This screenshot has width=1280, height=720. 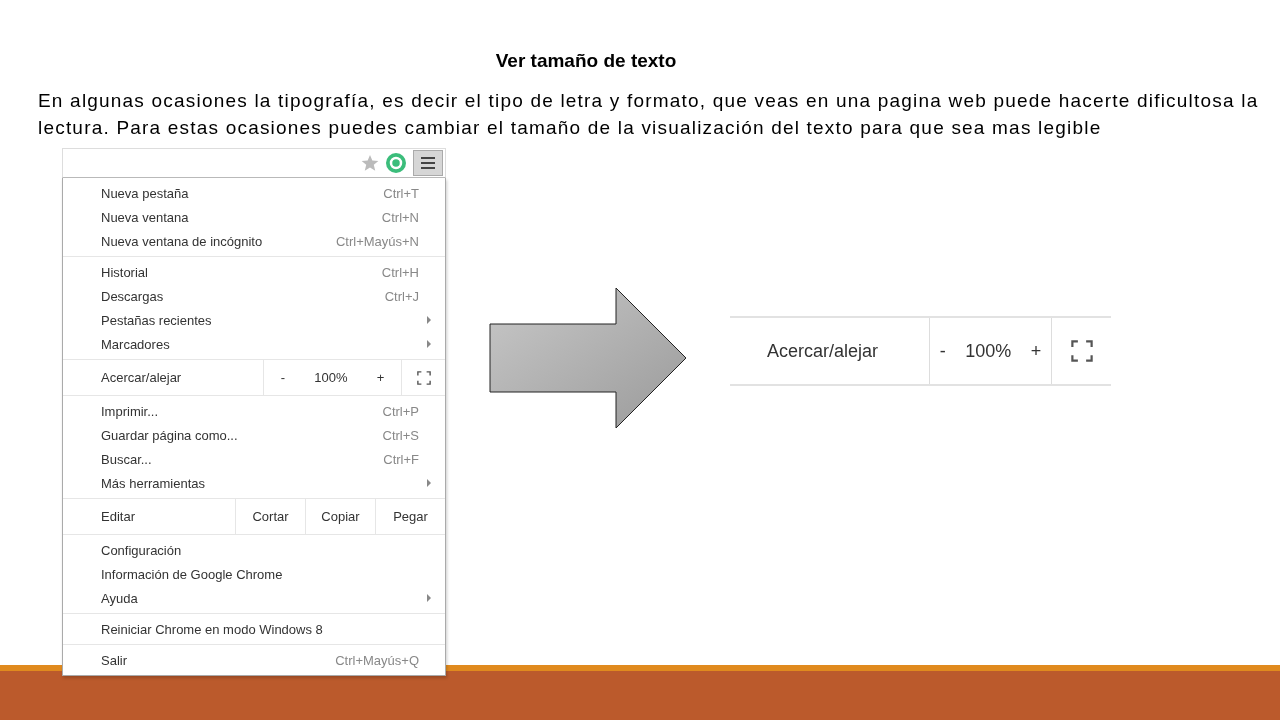 I want to click on shortcut-label: Ctrl+F, so click(x=401, y=459).